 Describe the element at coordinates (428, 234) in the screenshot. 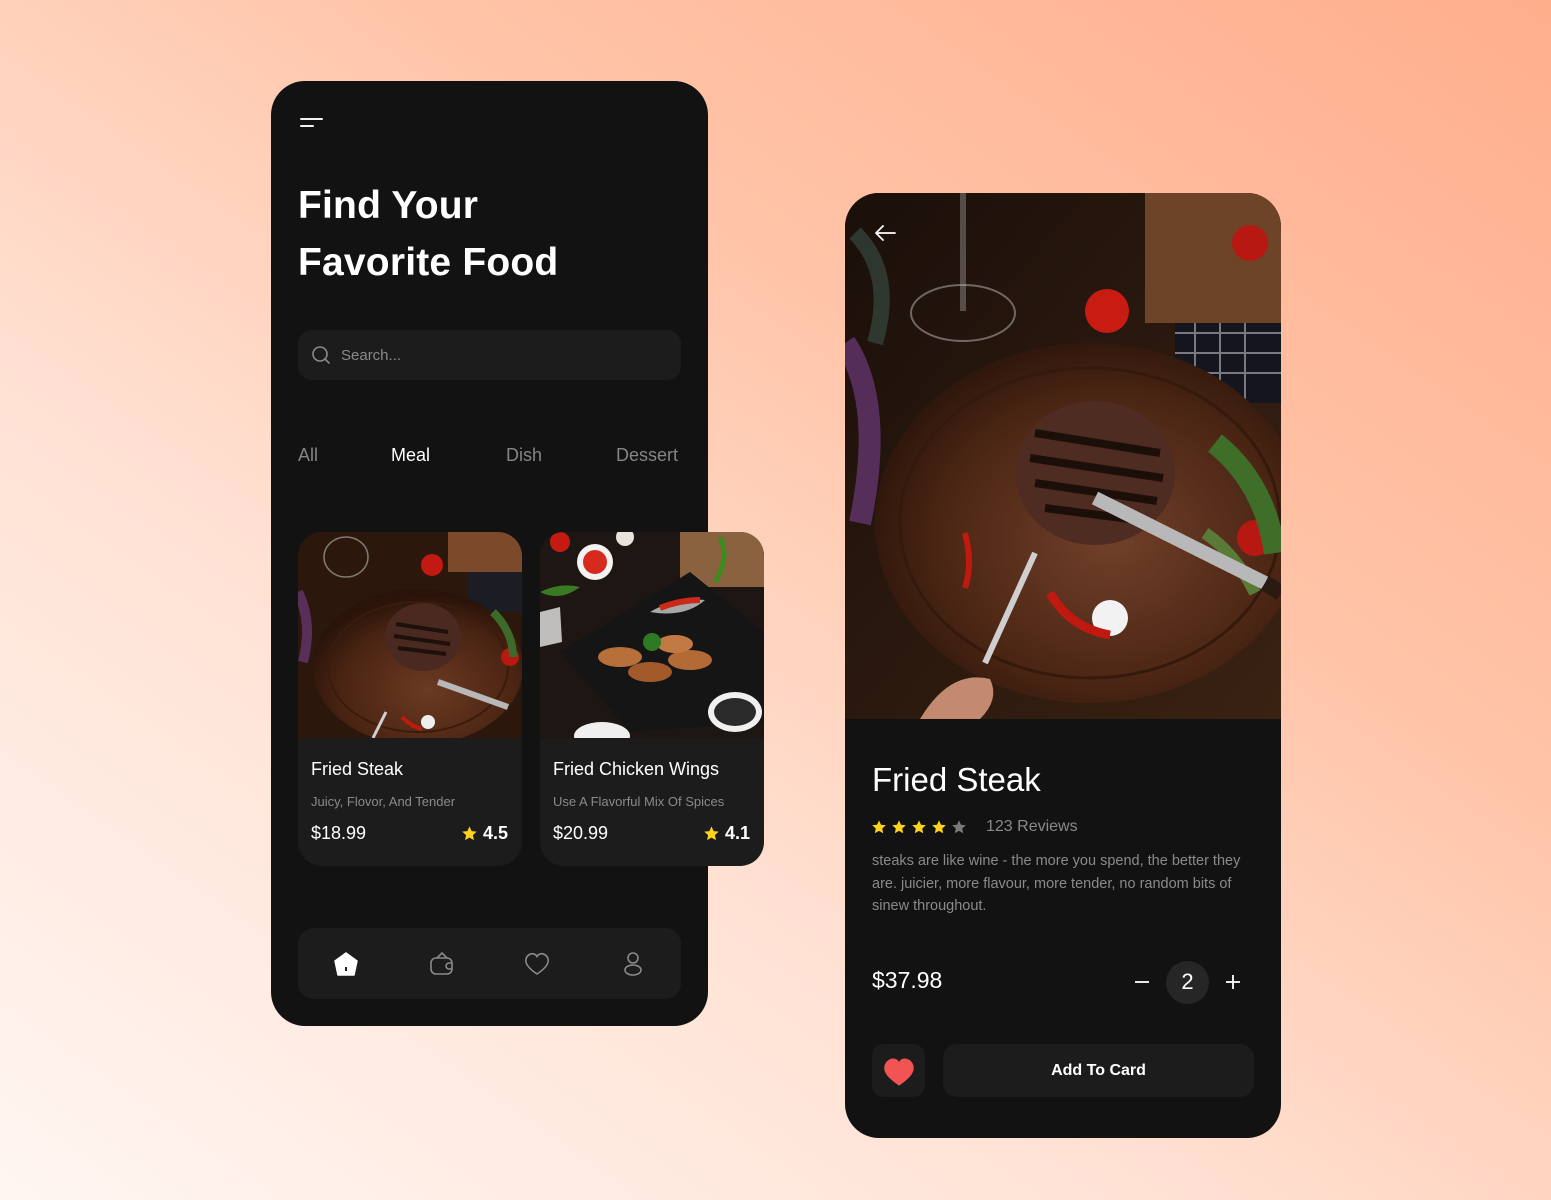

I see `page-title: Find Your Favorite Food` at that location.